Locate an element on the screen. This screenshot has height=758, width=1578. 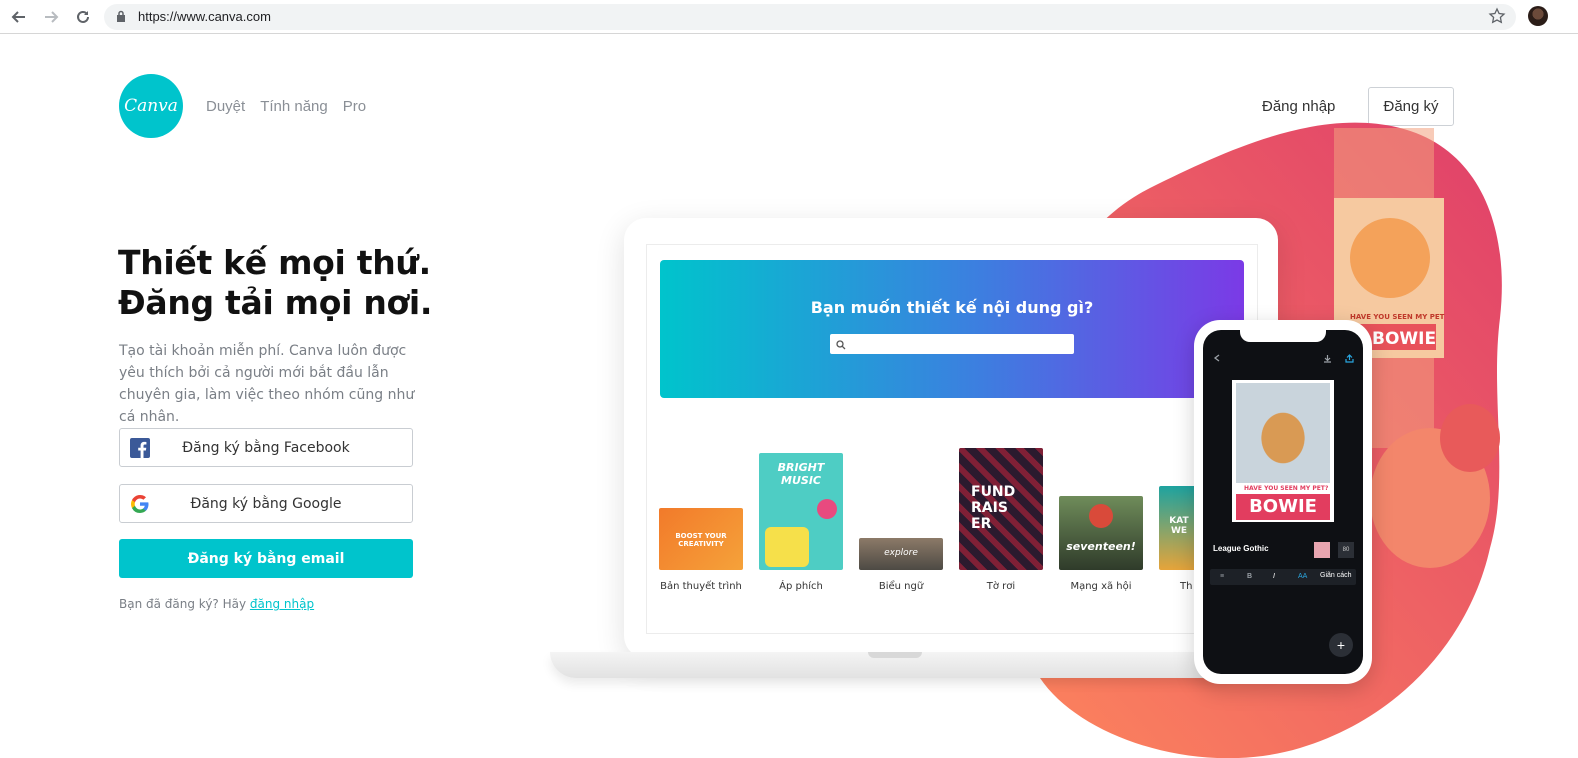
tile-more-text: KAT WE is located at coordinates (1179, 526).